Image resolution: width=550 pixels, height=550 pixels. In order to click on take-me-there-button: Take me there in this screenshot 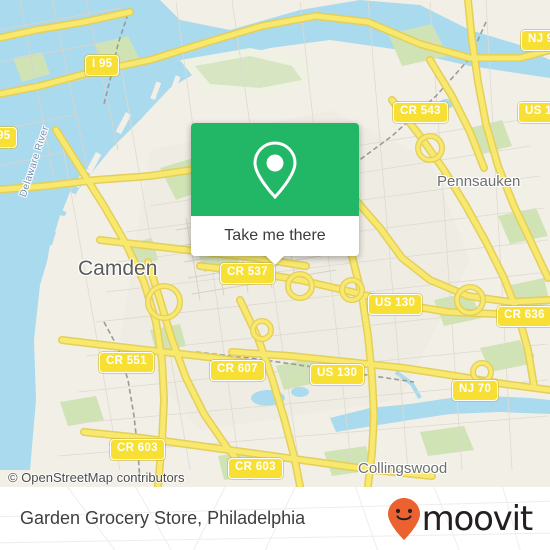, I will do `click(275, 240)`.